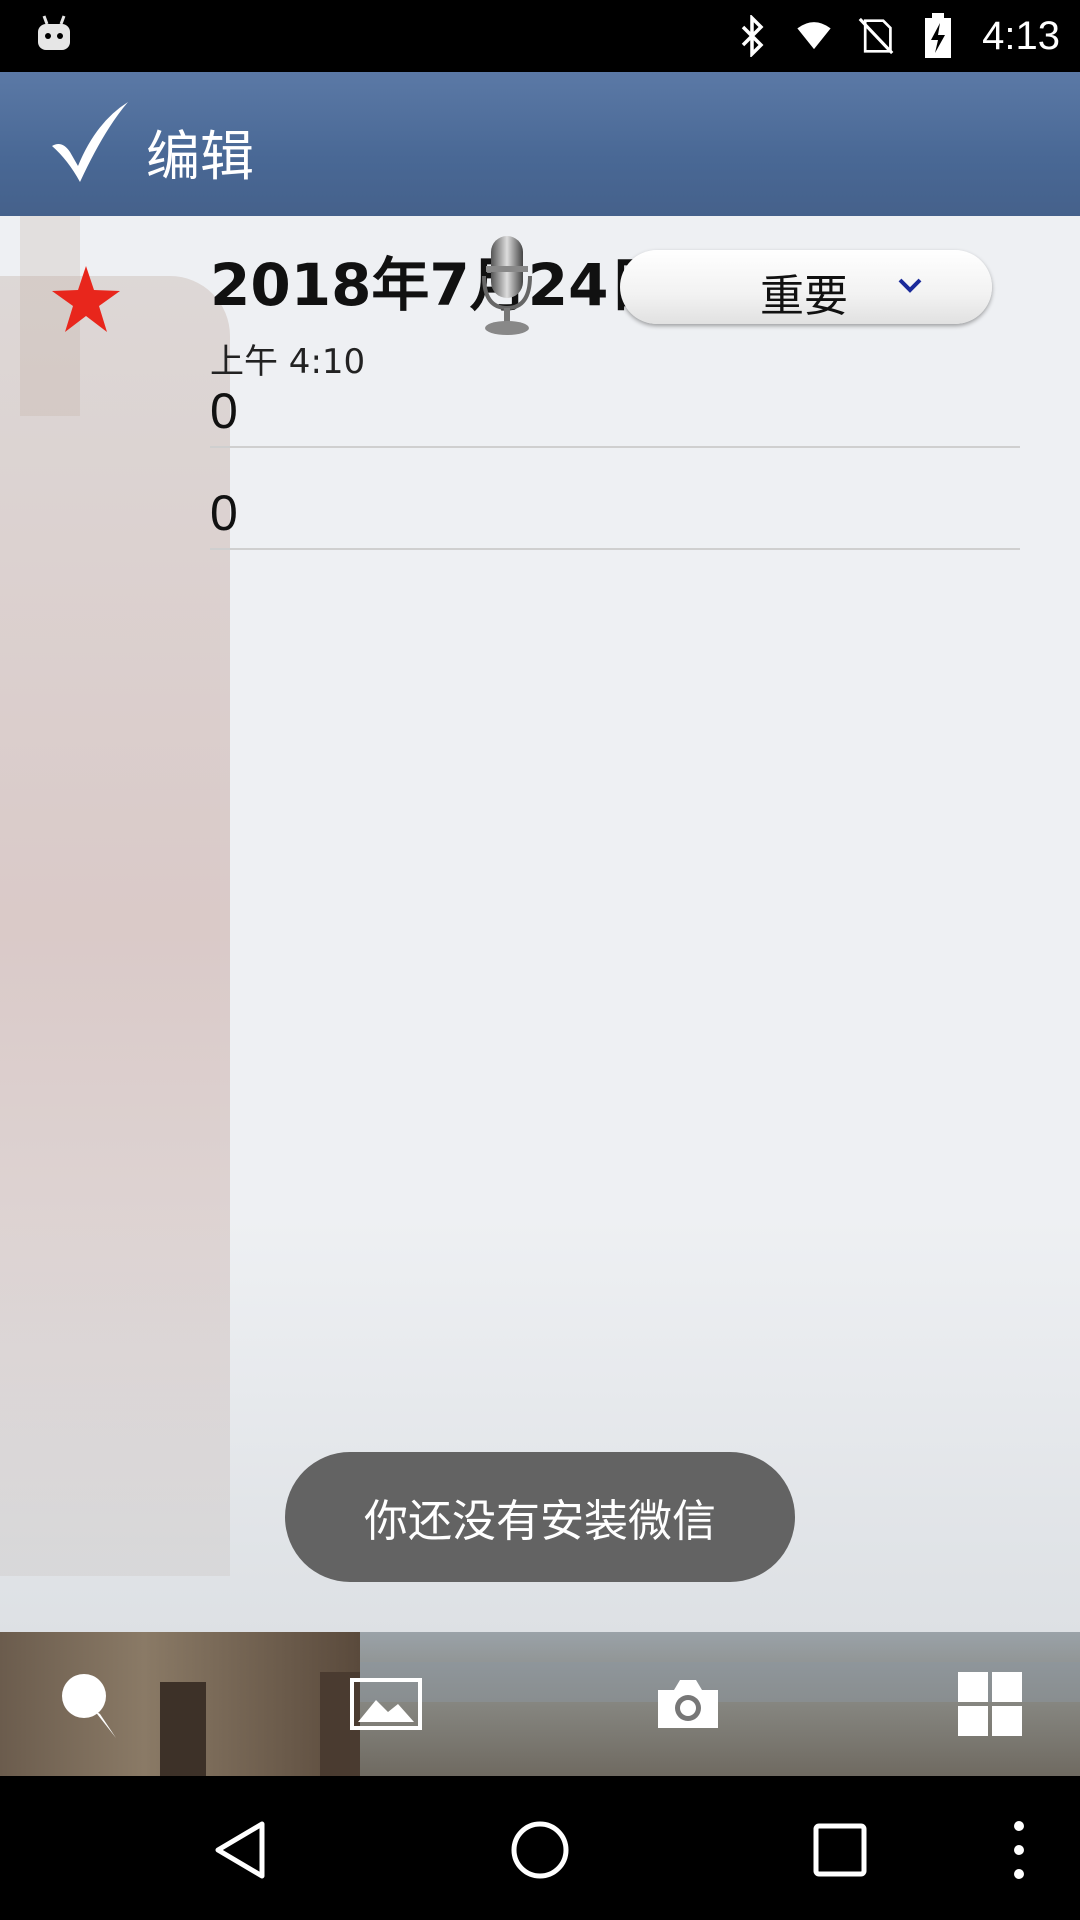 This screenshot has width=1080, height=1920. What do you see at coordinates (287, 358) in the screenshot?
I see `time-label: 上午 4:10` at bounding box center [287, 358].